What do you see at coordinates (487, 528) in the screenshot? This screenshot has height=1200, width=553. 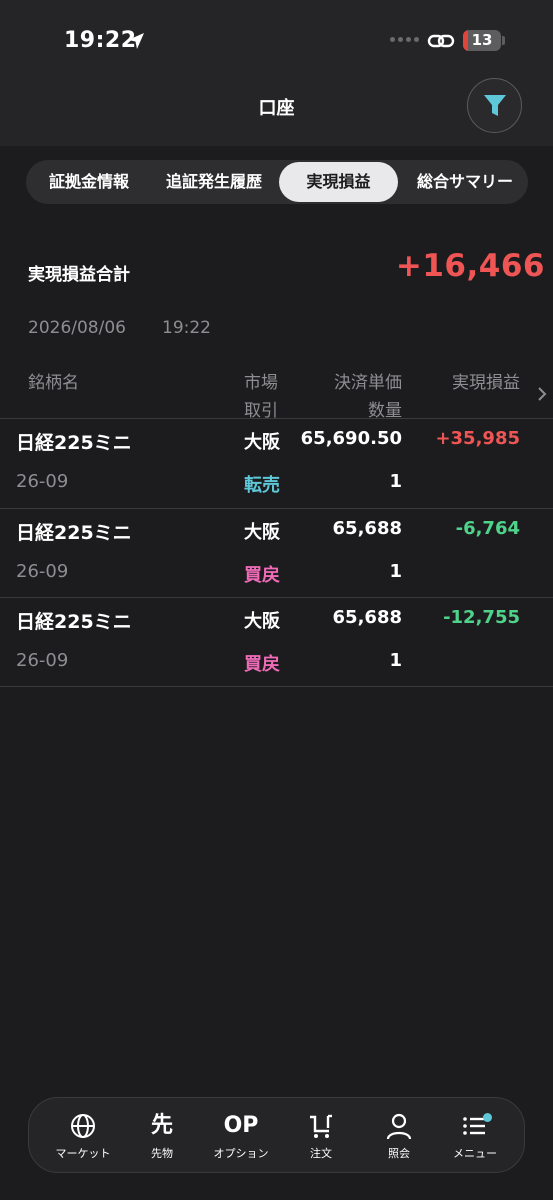 I see `row-pl: -6,764` at bounding box center [487, 528].